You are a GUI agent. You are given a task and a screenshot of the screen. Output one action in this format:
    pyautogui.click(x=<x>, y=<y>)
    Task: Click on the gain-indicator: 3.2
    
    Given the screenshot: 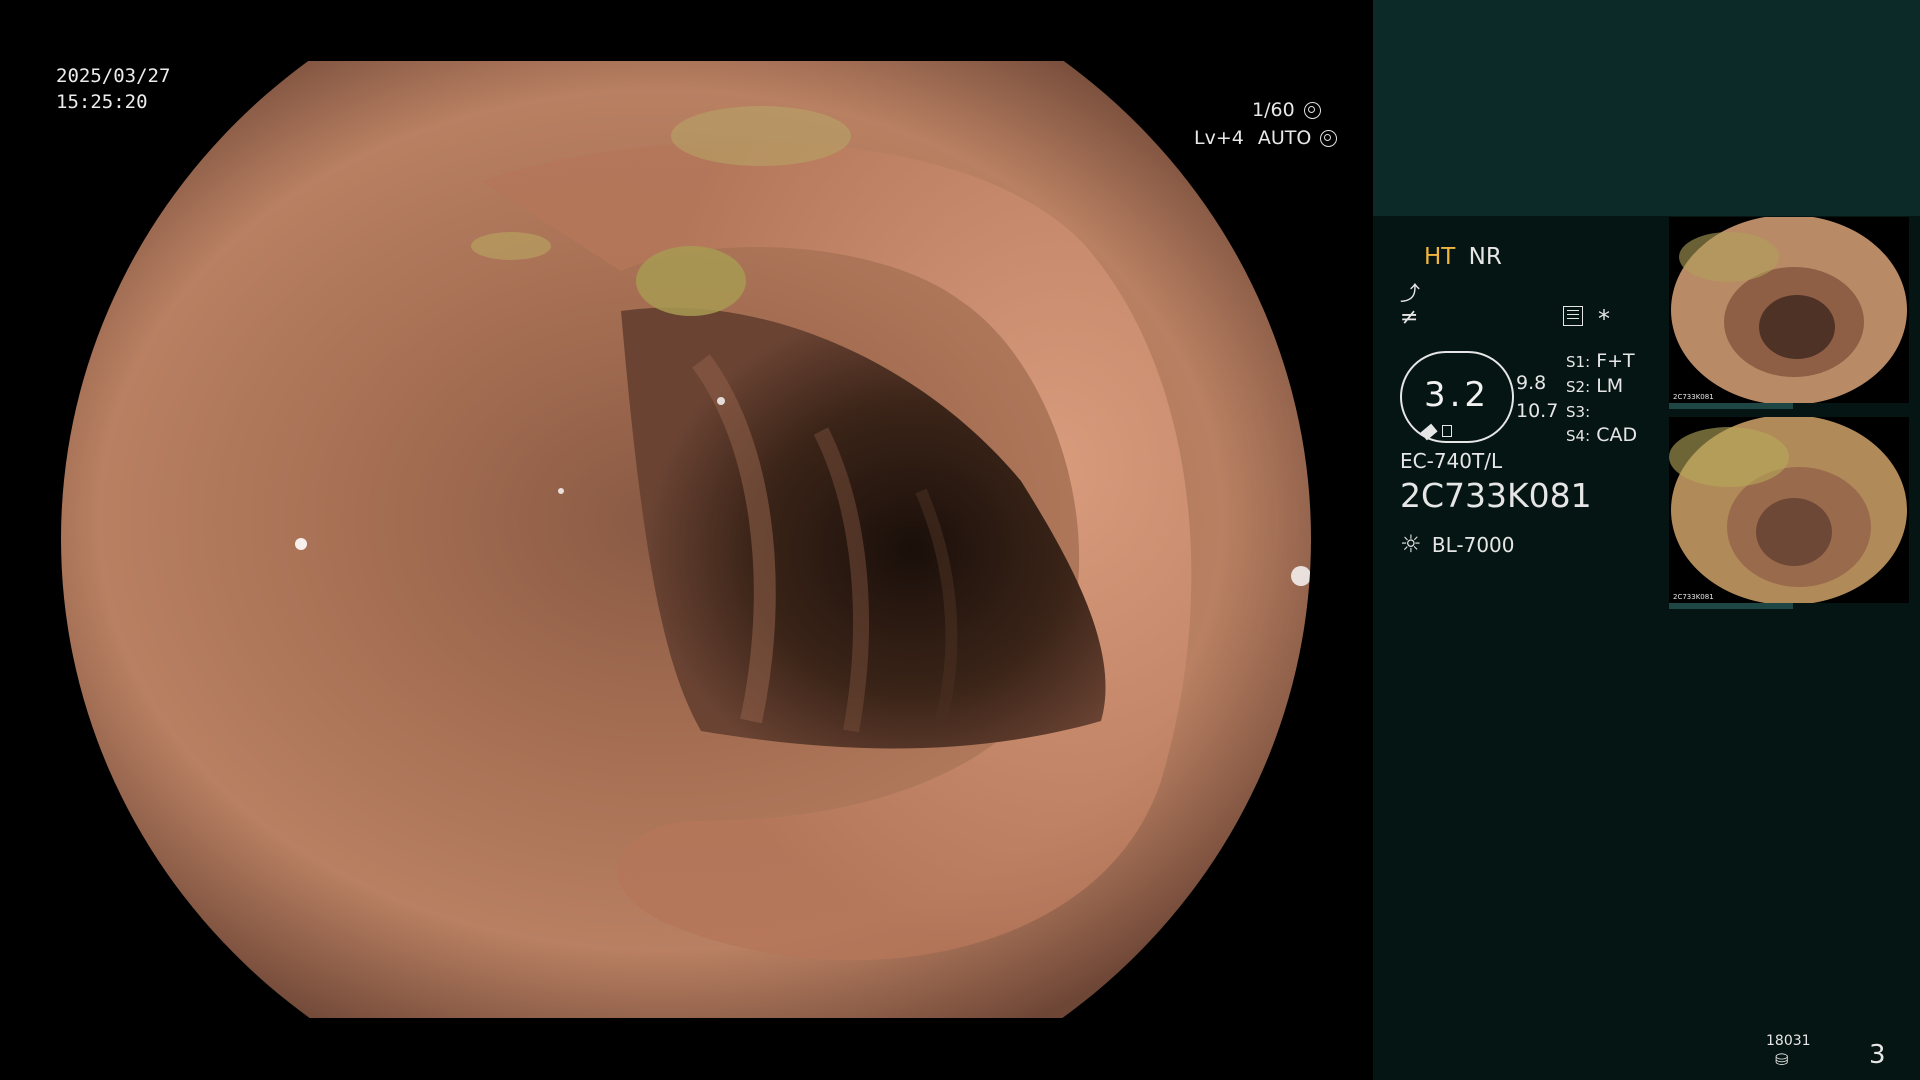 What is the action you would take?
    pyautogui.click(x=1457, y=397)
    